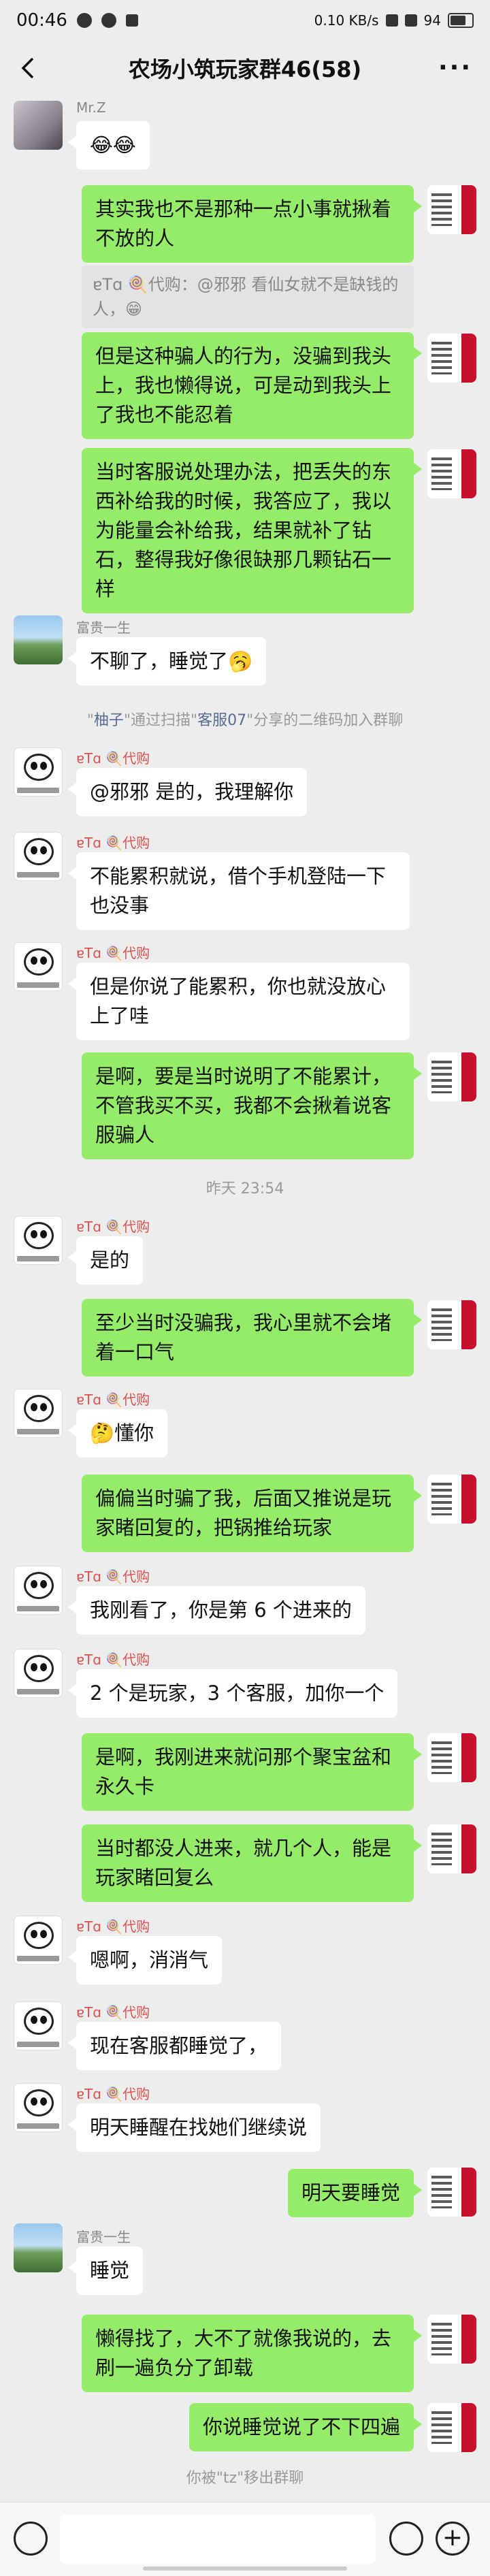  Describe the element at coordinates (252, 1863) in the screenshot. I see `message-bubble: 当时都没人进来，就几个人，能是玩家睹回复么` at that location.